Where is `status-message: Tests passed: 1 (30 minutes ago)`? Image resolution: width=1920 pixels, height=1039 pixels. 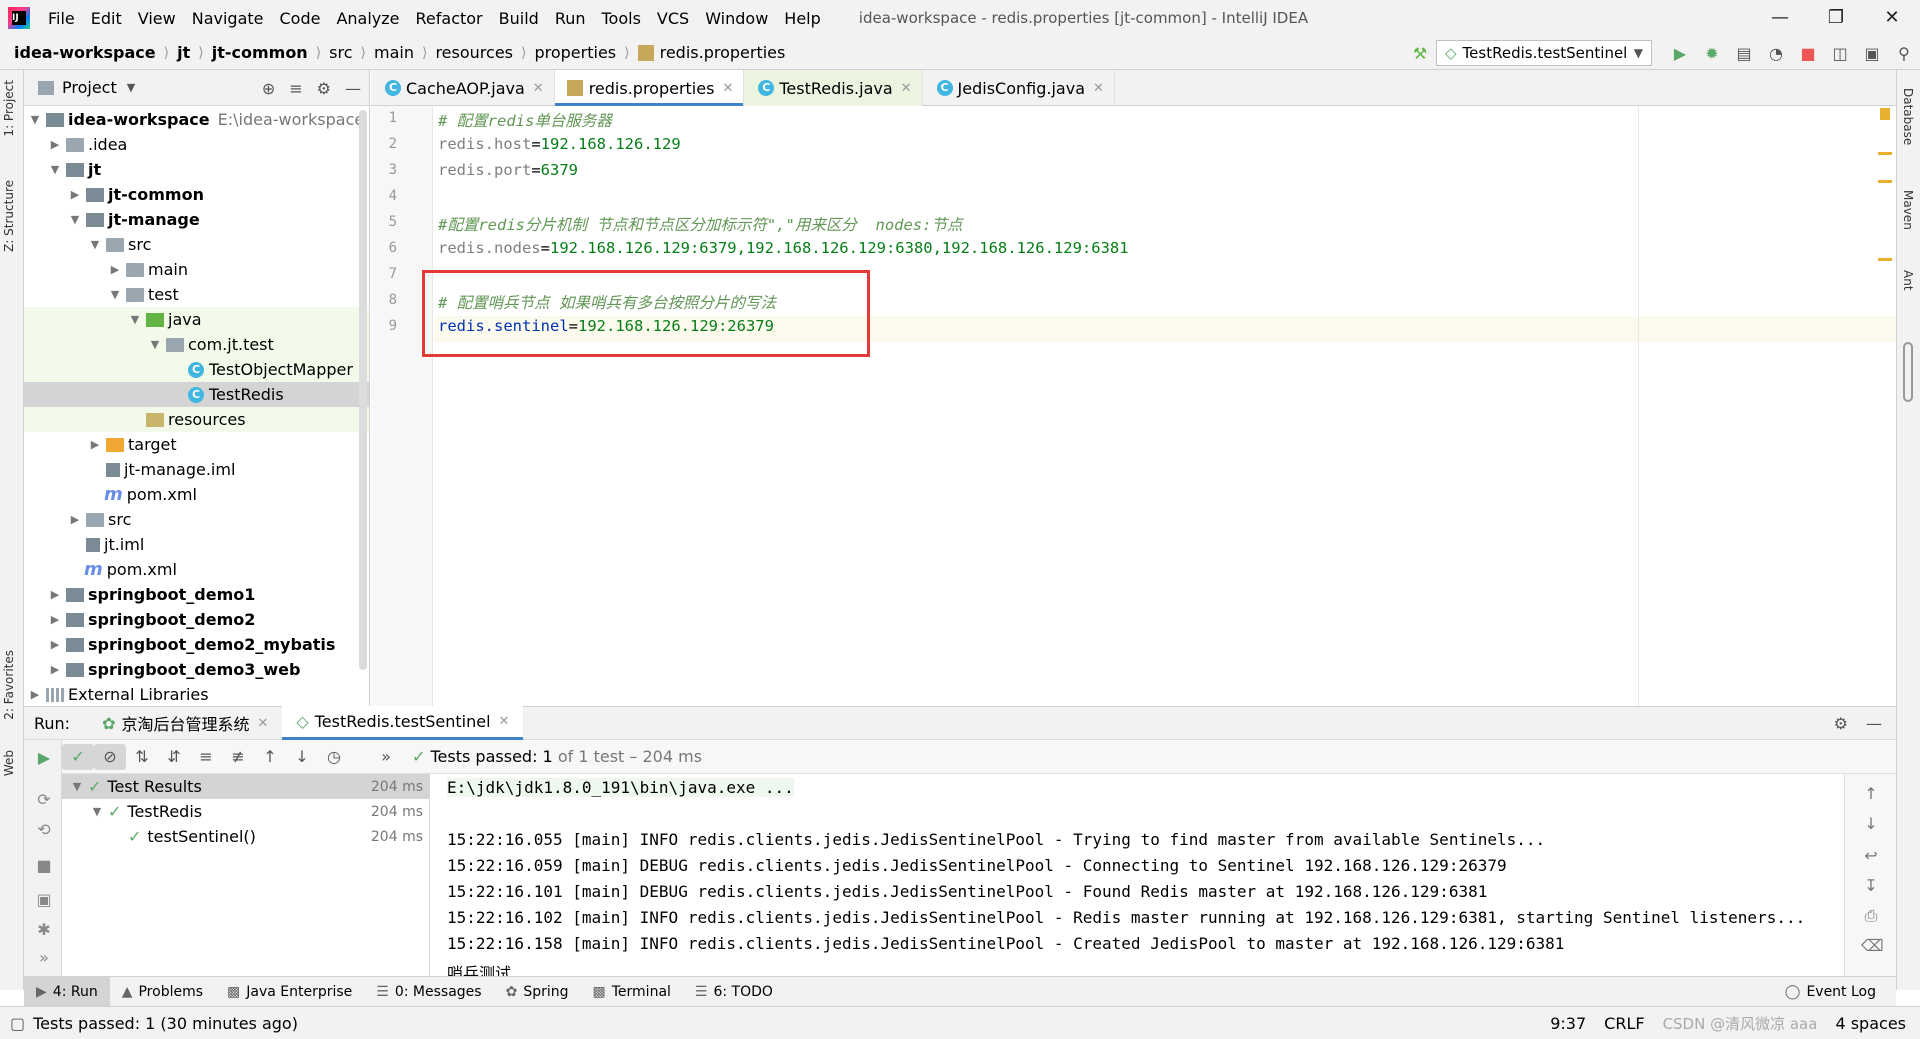
status-message: Tests passed: 1 (30 minutes ago) is located at coordinates (165, 1023).